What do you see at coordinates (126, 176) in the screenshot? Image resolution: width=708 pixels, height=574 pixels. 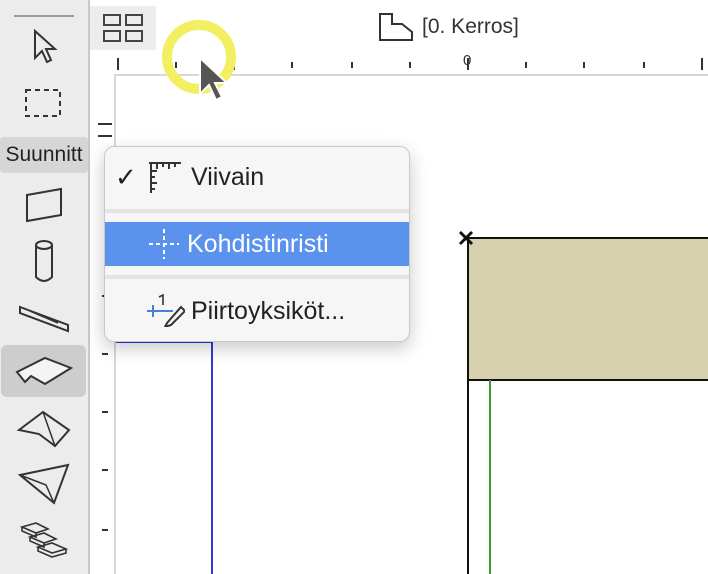 I see `checkmark-icon: ✓` at bounding box center [126, 176].